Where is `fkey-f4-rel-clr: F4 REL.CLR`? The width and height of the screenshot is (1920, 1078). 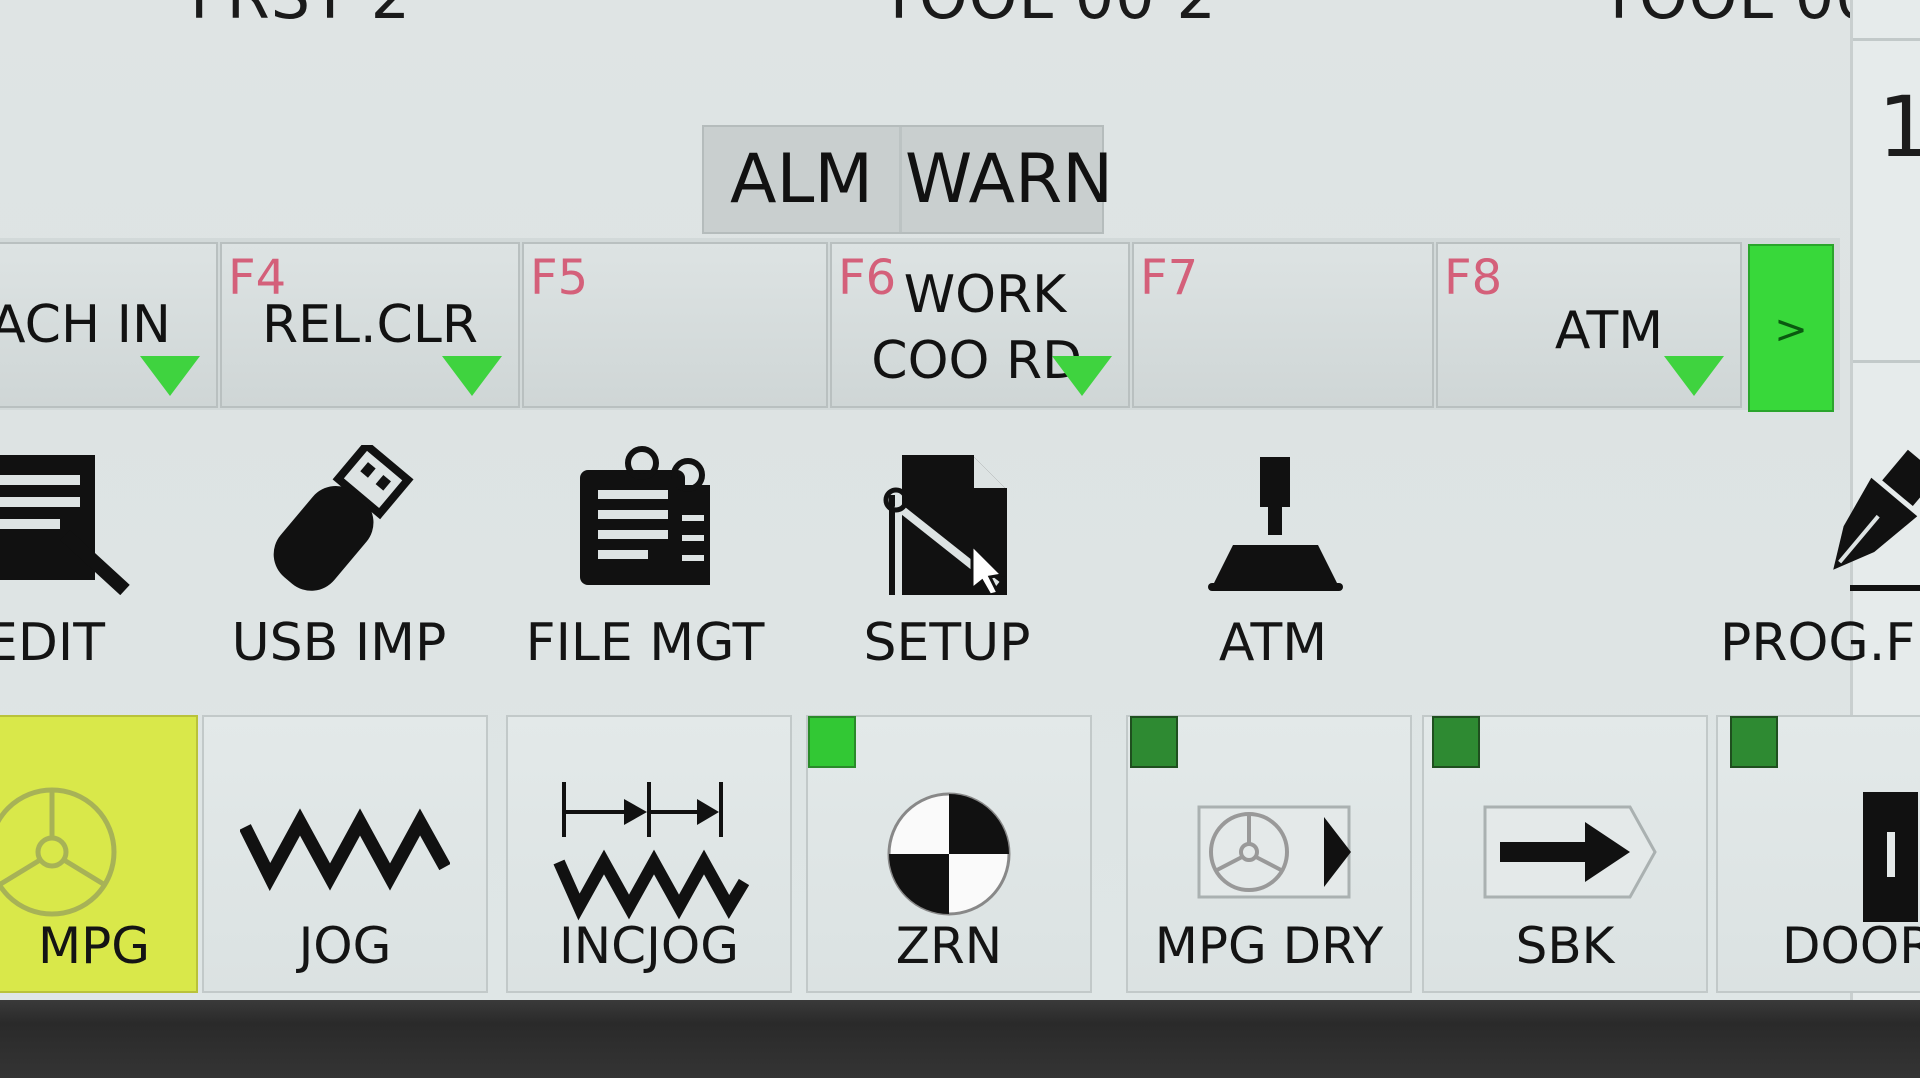 fkey-f4-rel-clr: F4 REL.CLR is located at coordinates (370, 325).